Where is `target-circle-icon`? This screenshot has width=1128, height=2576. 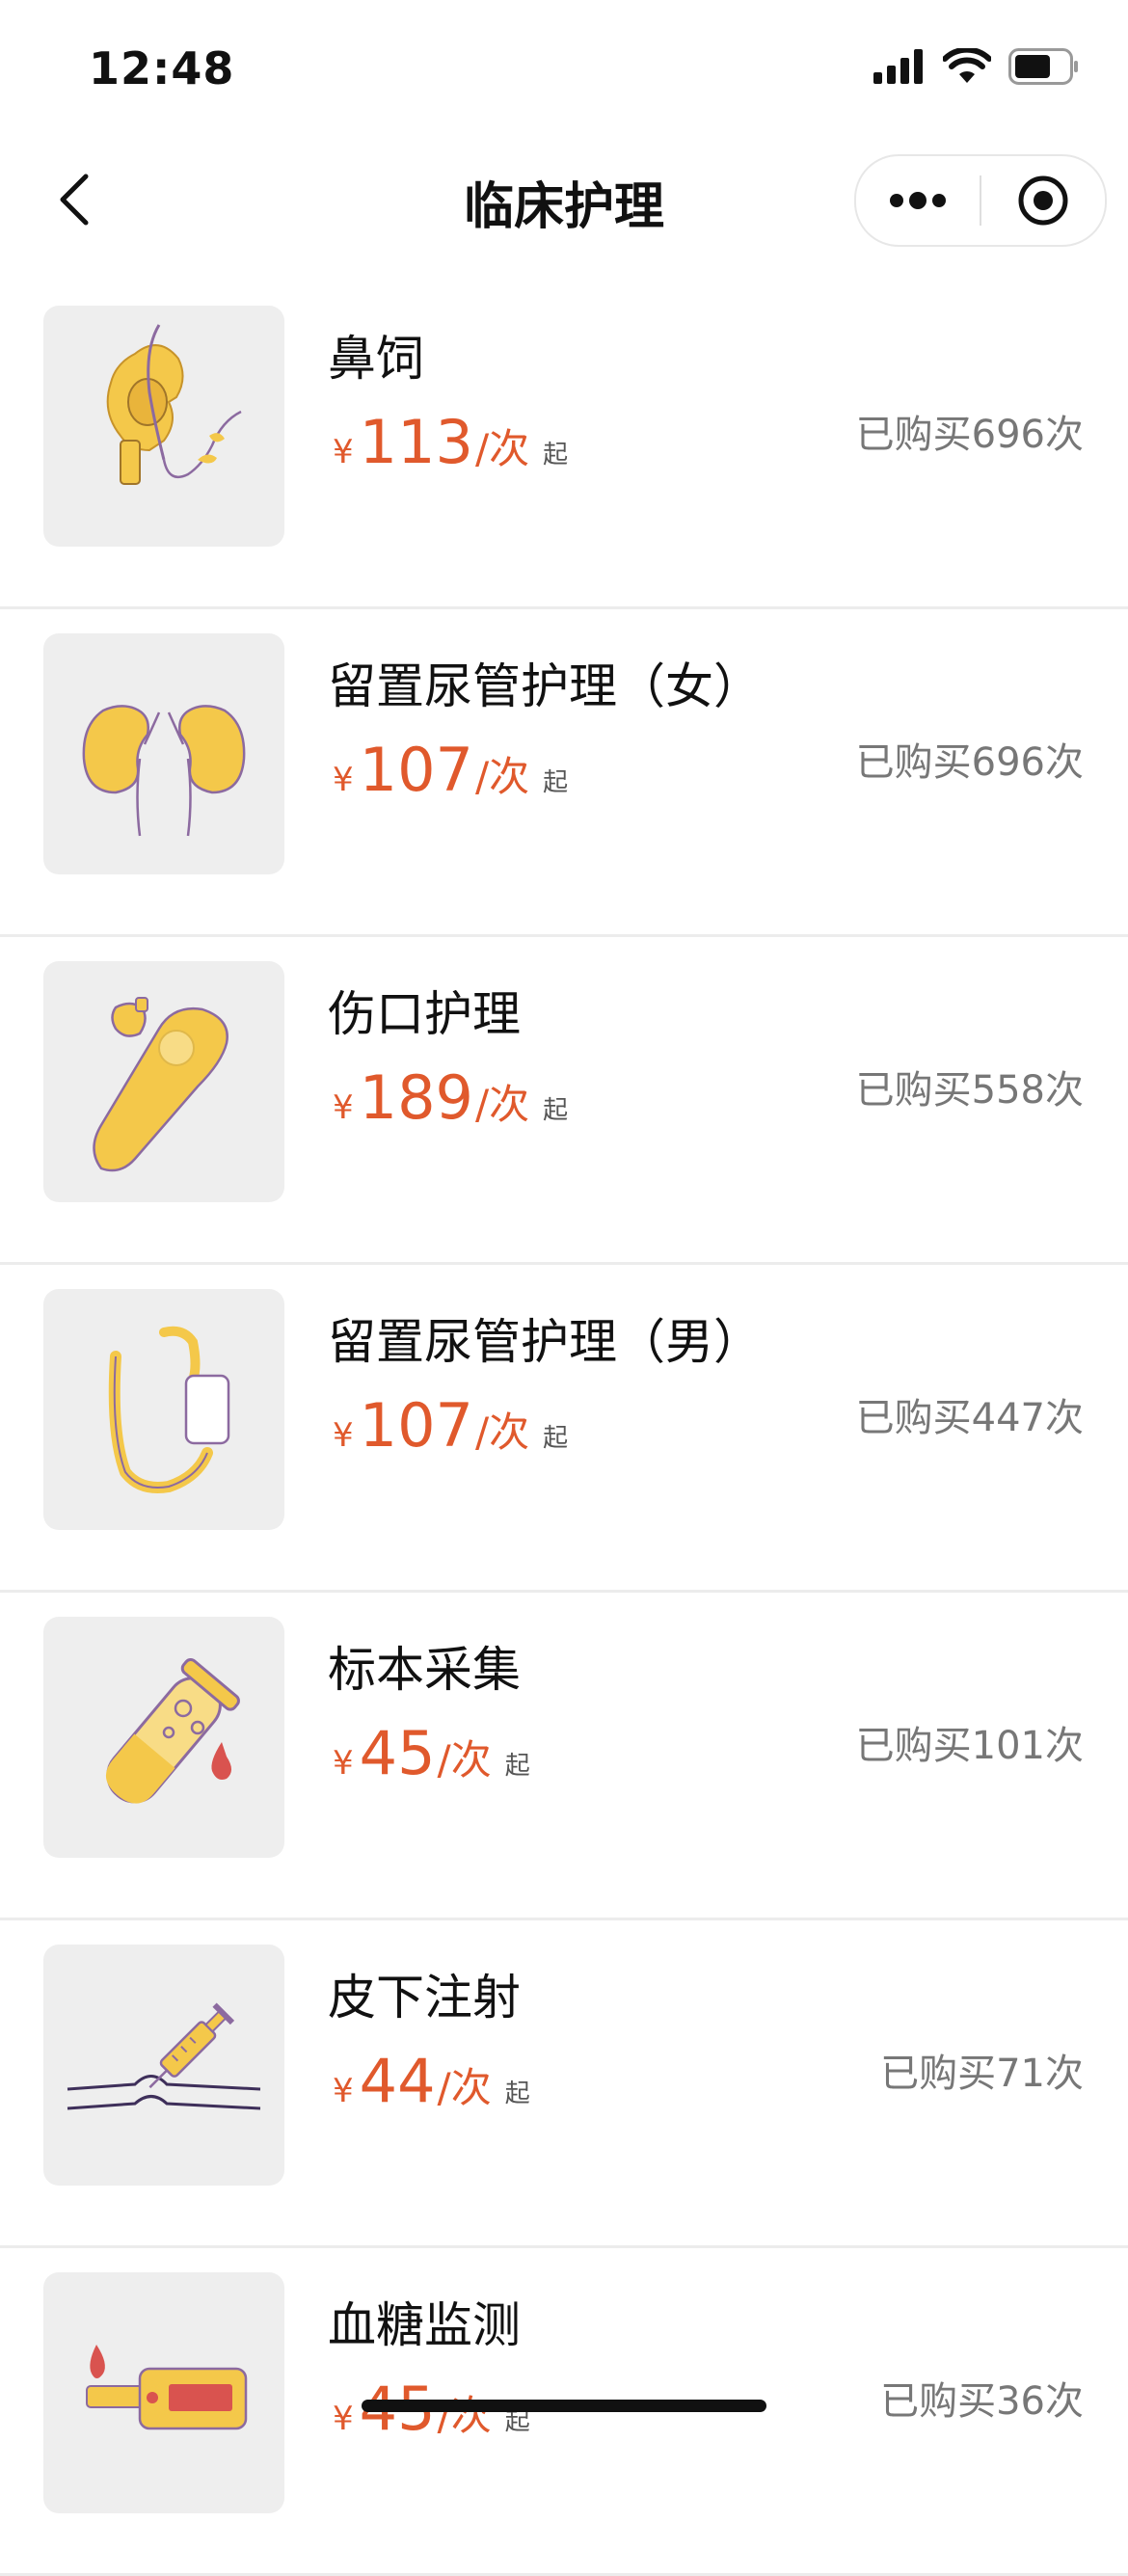 target-circle-icon is located at coordinates (1043, 201).